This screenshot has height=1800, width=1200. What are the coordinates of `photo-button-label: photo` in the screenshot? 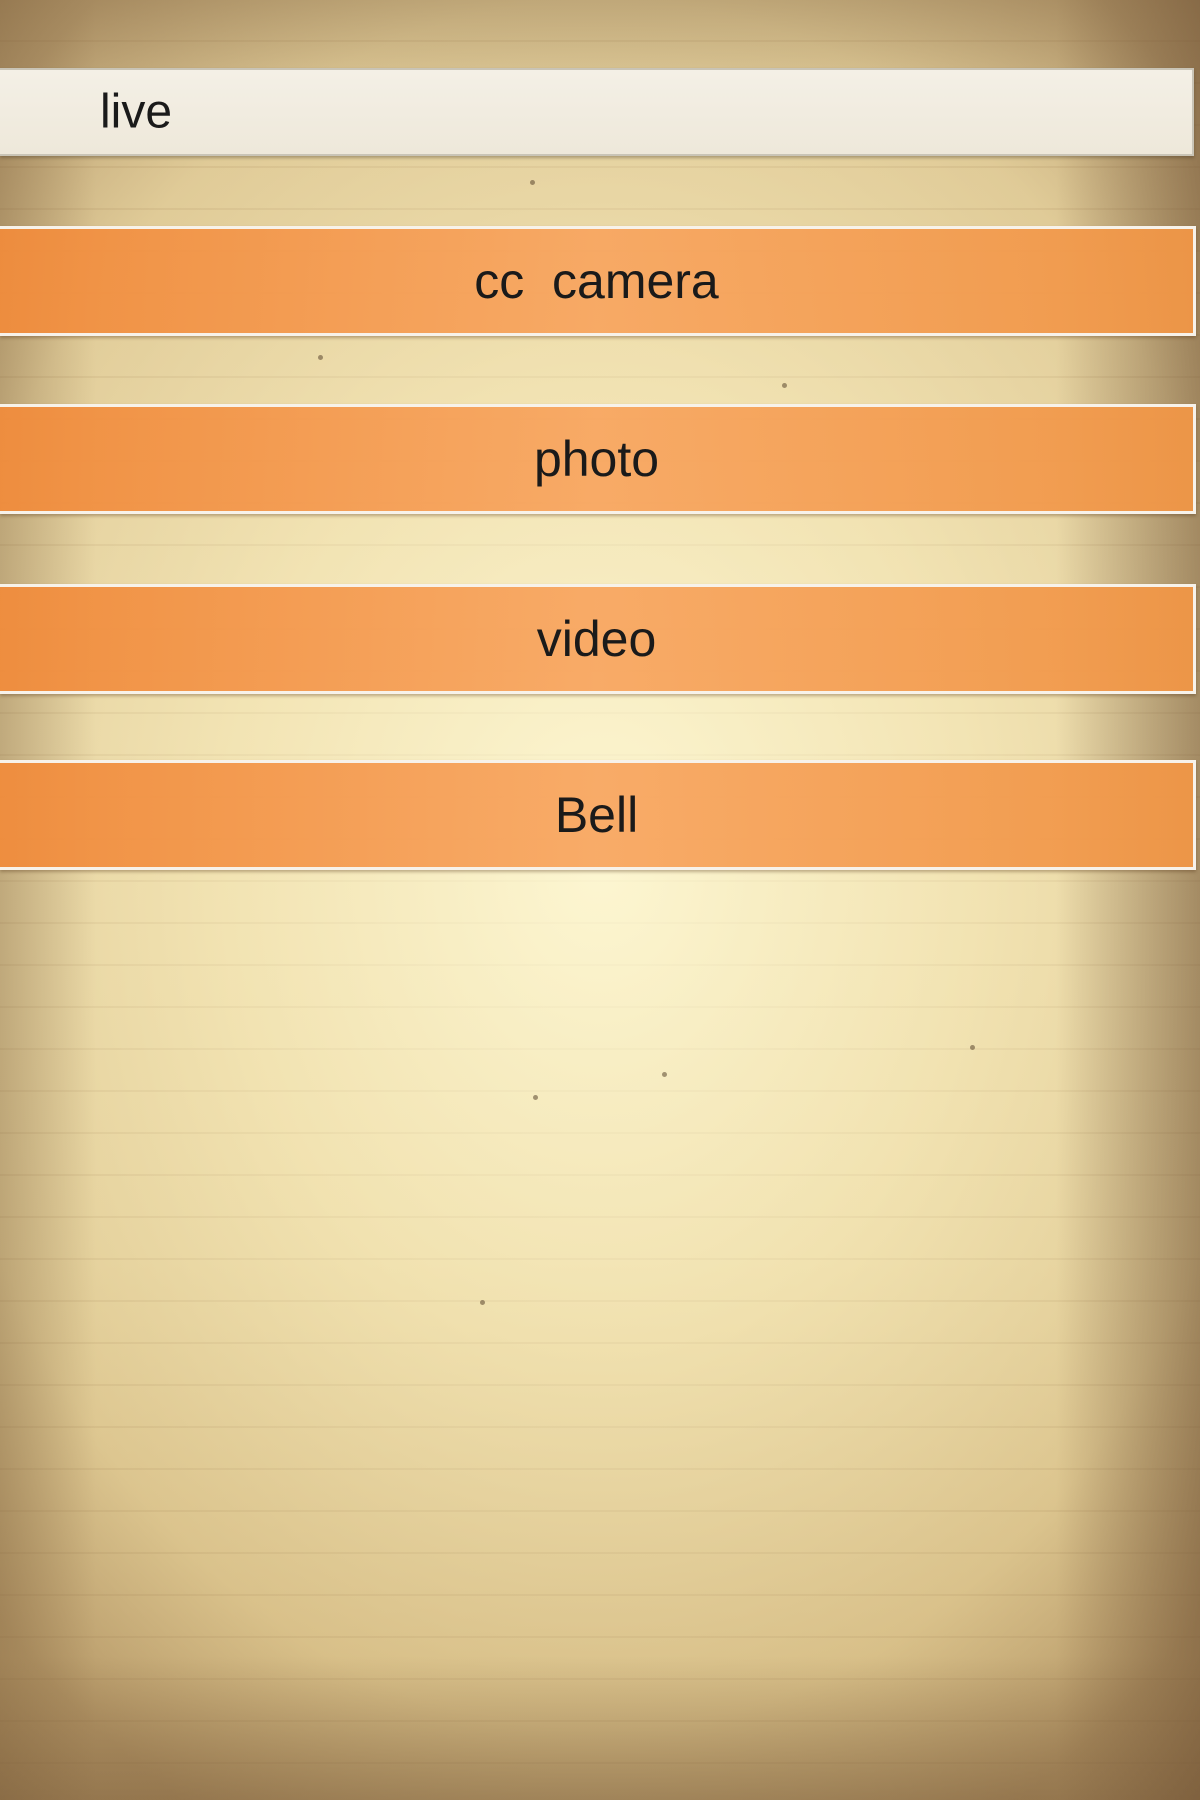 It's located at (596, 459).